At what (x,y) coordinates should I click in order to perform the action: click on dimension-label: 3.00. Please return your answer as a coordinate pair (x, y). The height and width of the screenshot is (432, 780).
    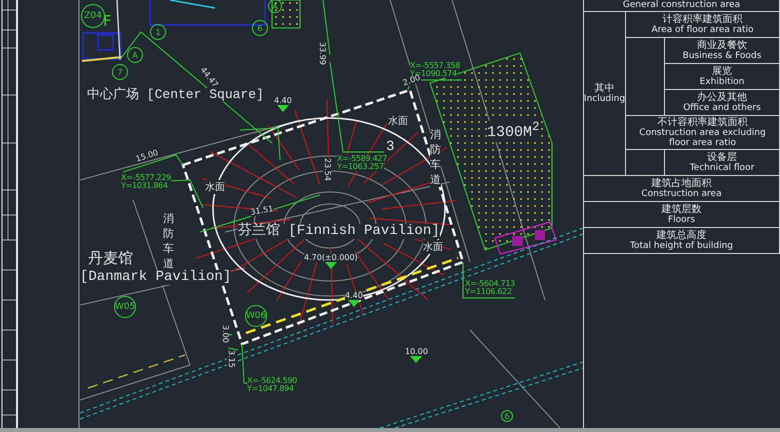
    Looking at the image, I should click on (225, 334).